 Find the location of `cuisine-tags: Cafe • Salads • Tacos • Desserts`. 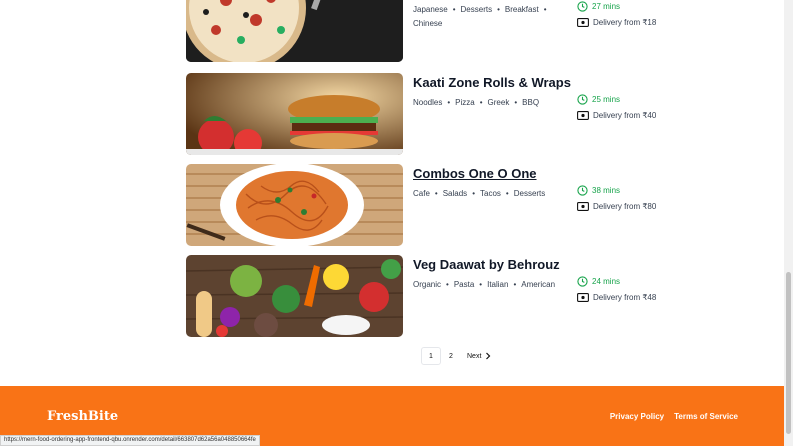

cuisine-tags: Cafe • Salads • Tacos • Desserts is located at coordinates (479, 193).